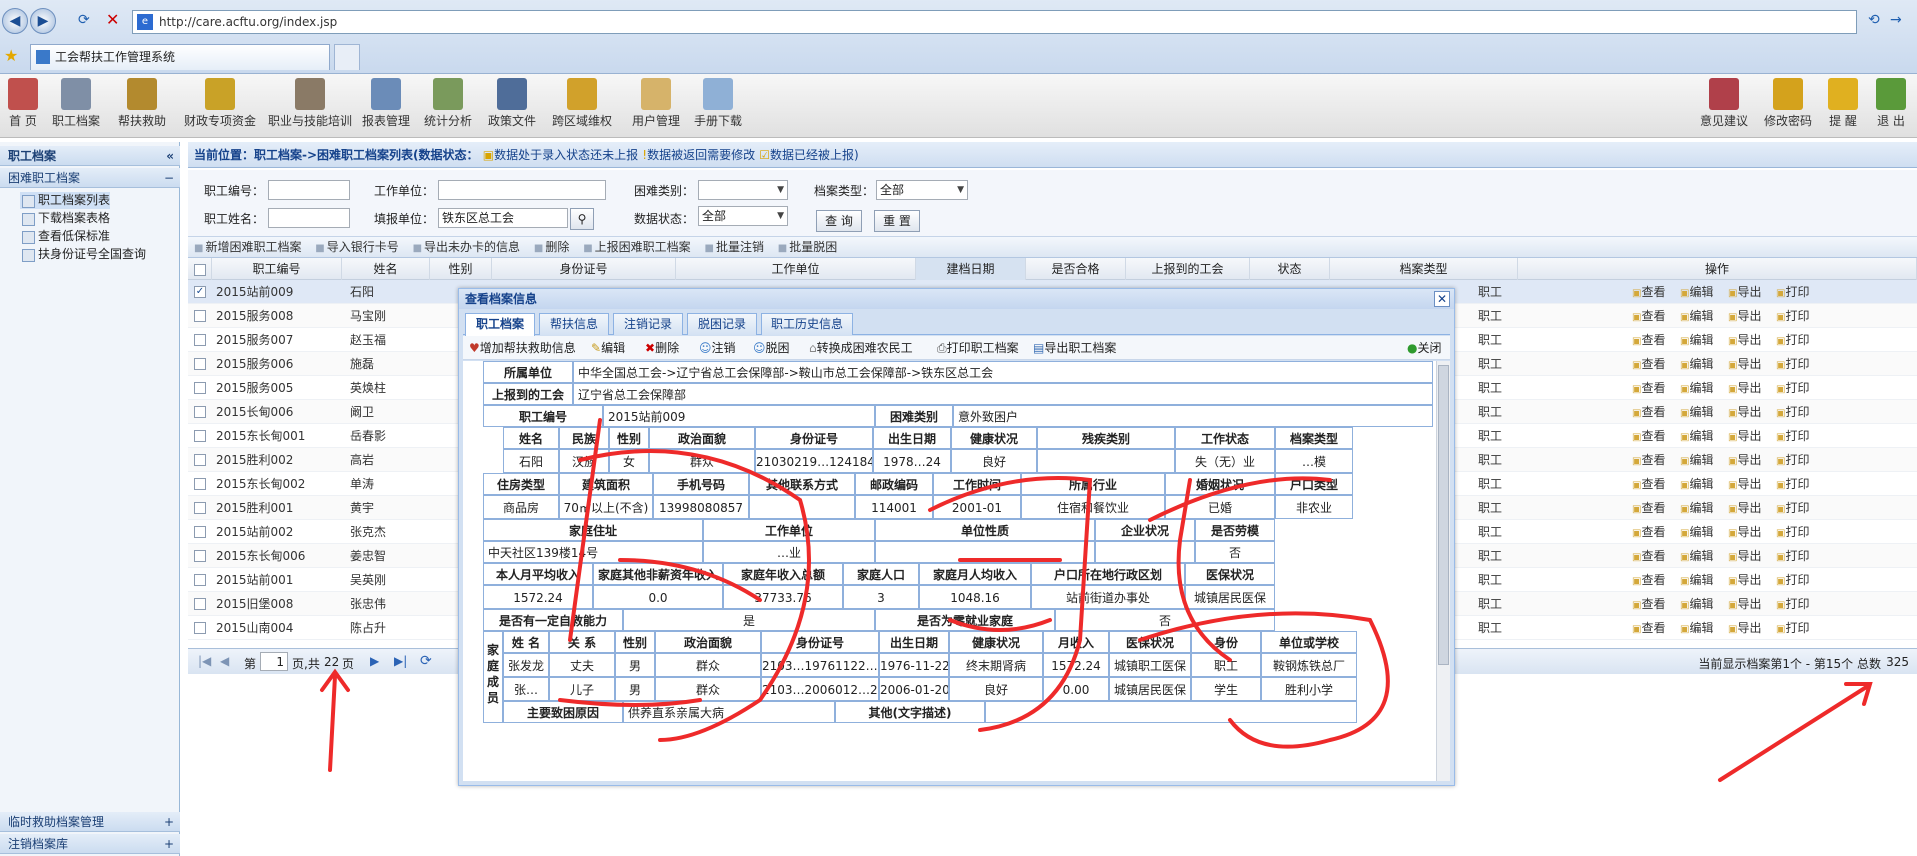  Describe the element at coordinates (897, 221) in the screenshot. I see `reset-button: 重 置` at that location.